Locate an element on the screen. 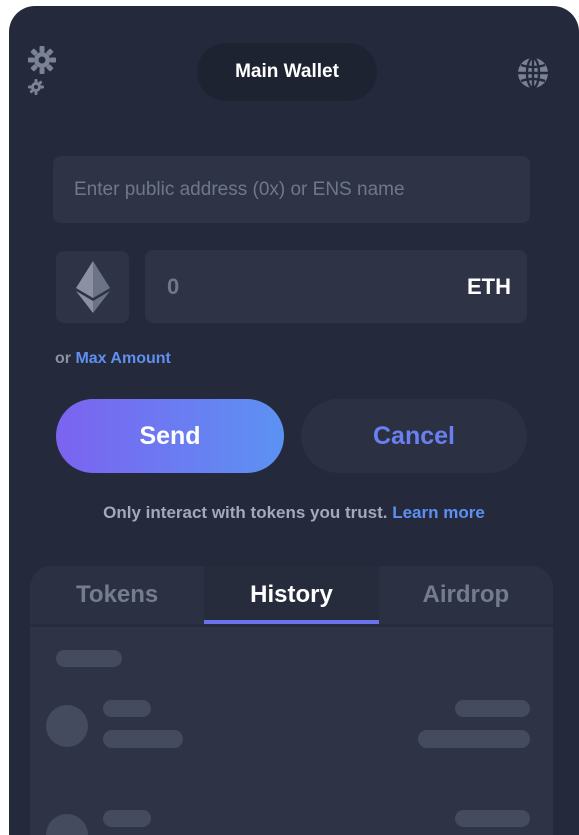 Image resolution: width=579 pixels, height=835 pixels. max-prefix: or is located at coordinates (65, 358).